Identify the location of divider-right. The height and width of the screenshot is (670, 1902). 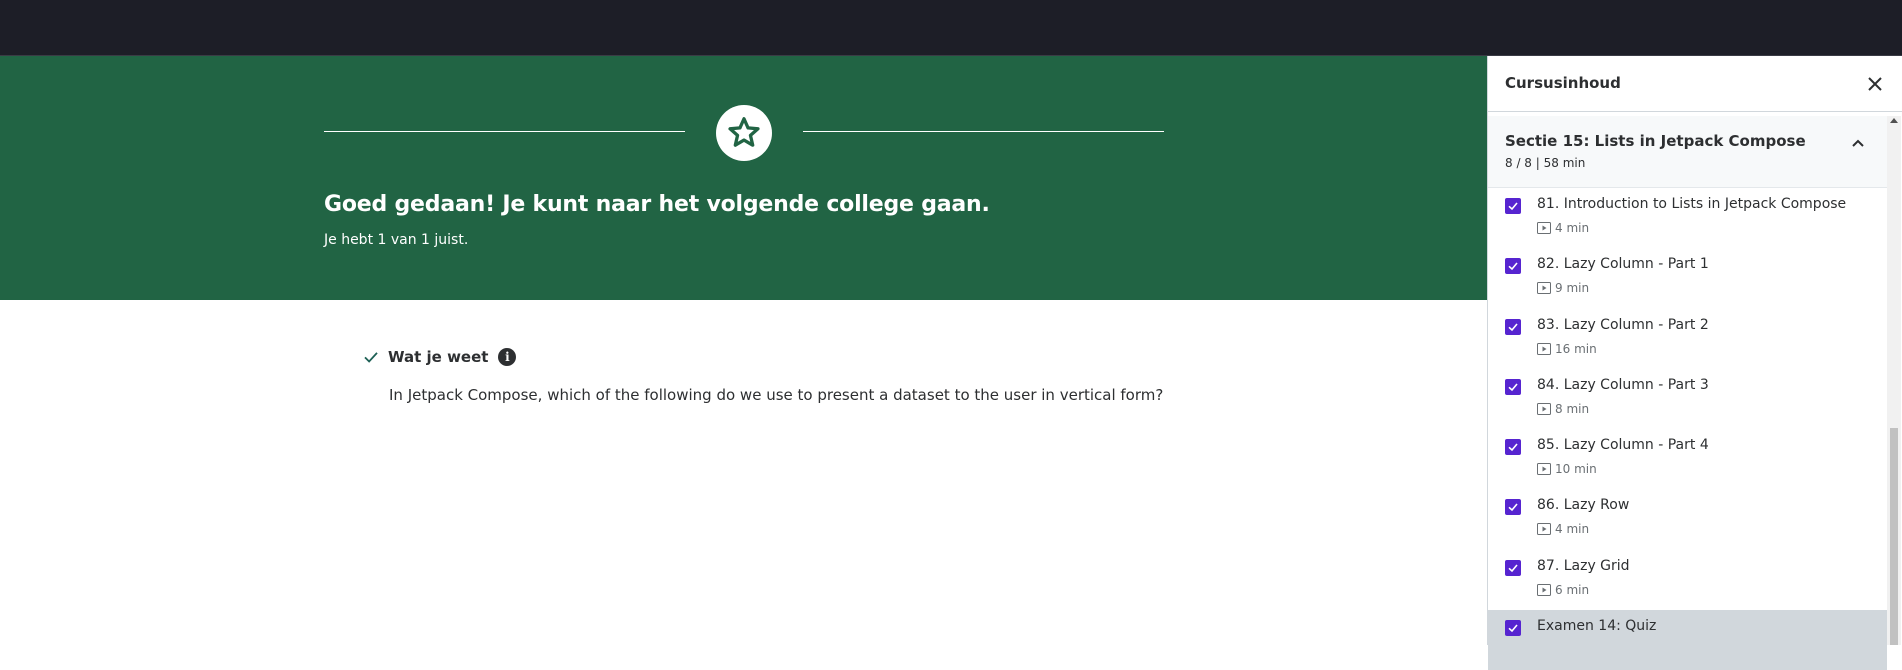
(983, 131).